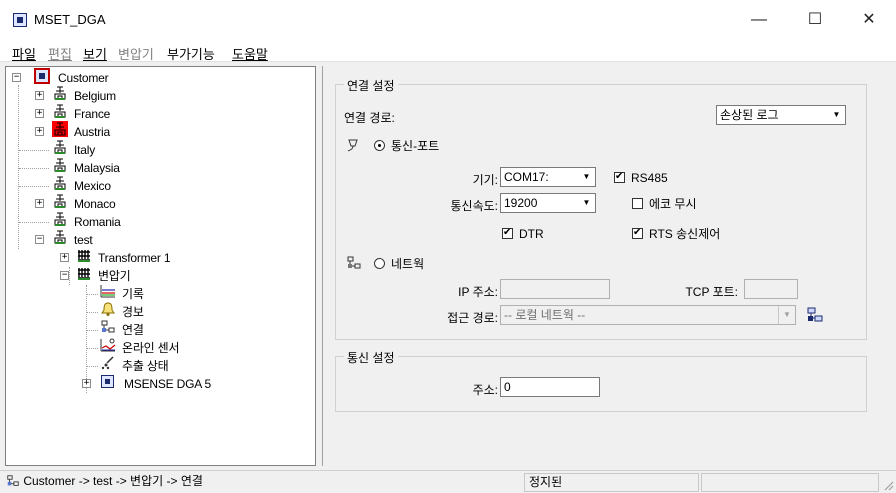 The height and width of the screenshot is (493, 896). Describe the element at coordinates (60, 129) in the screenshot. I see `substation-alarm-icon` at that location.